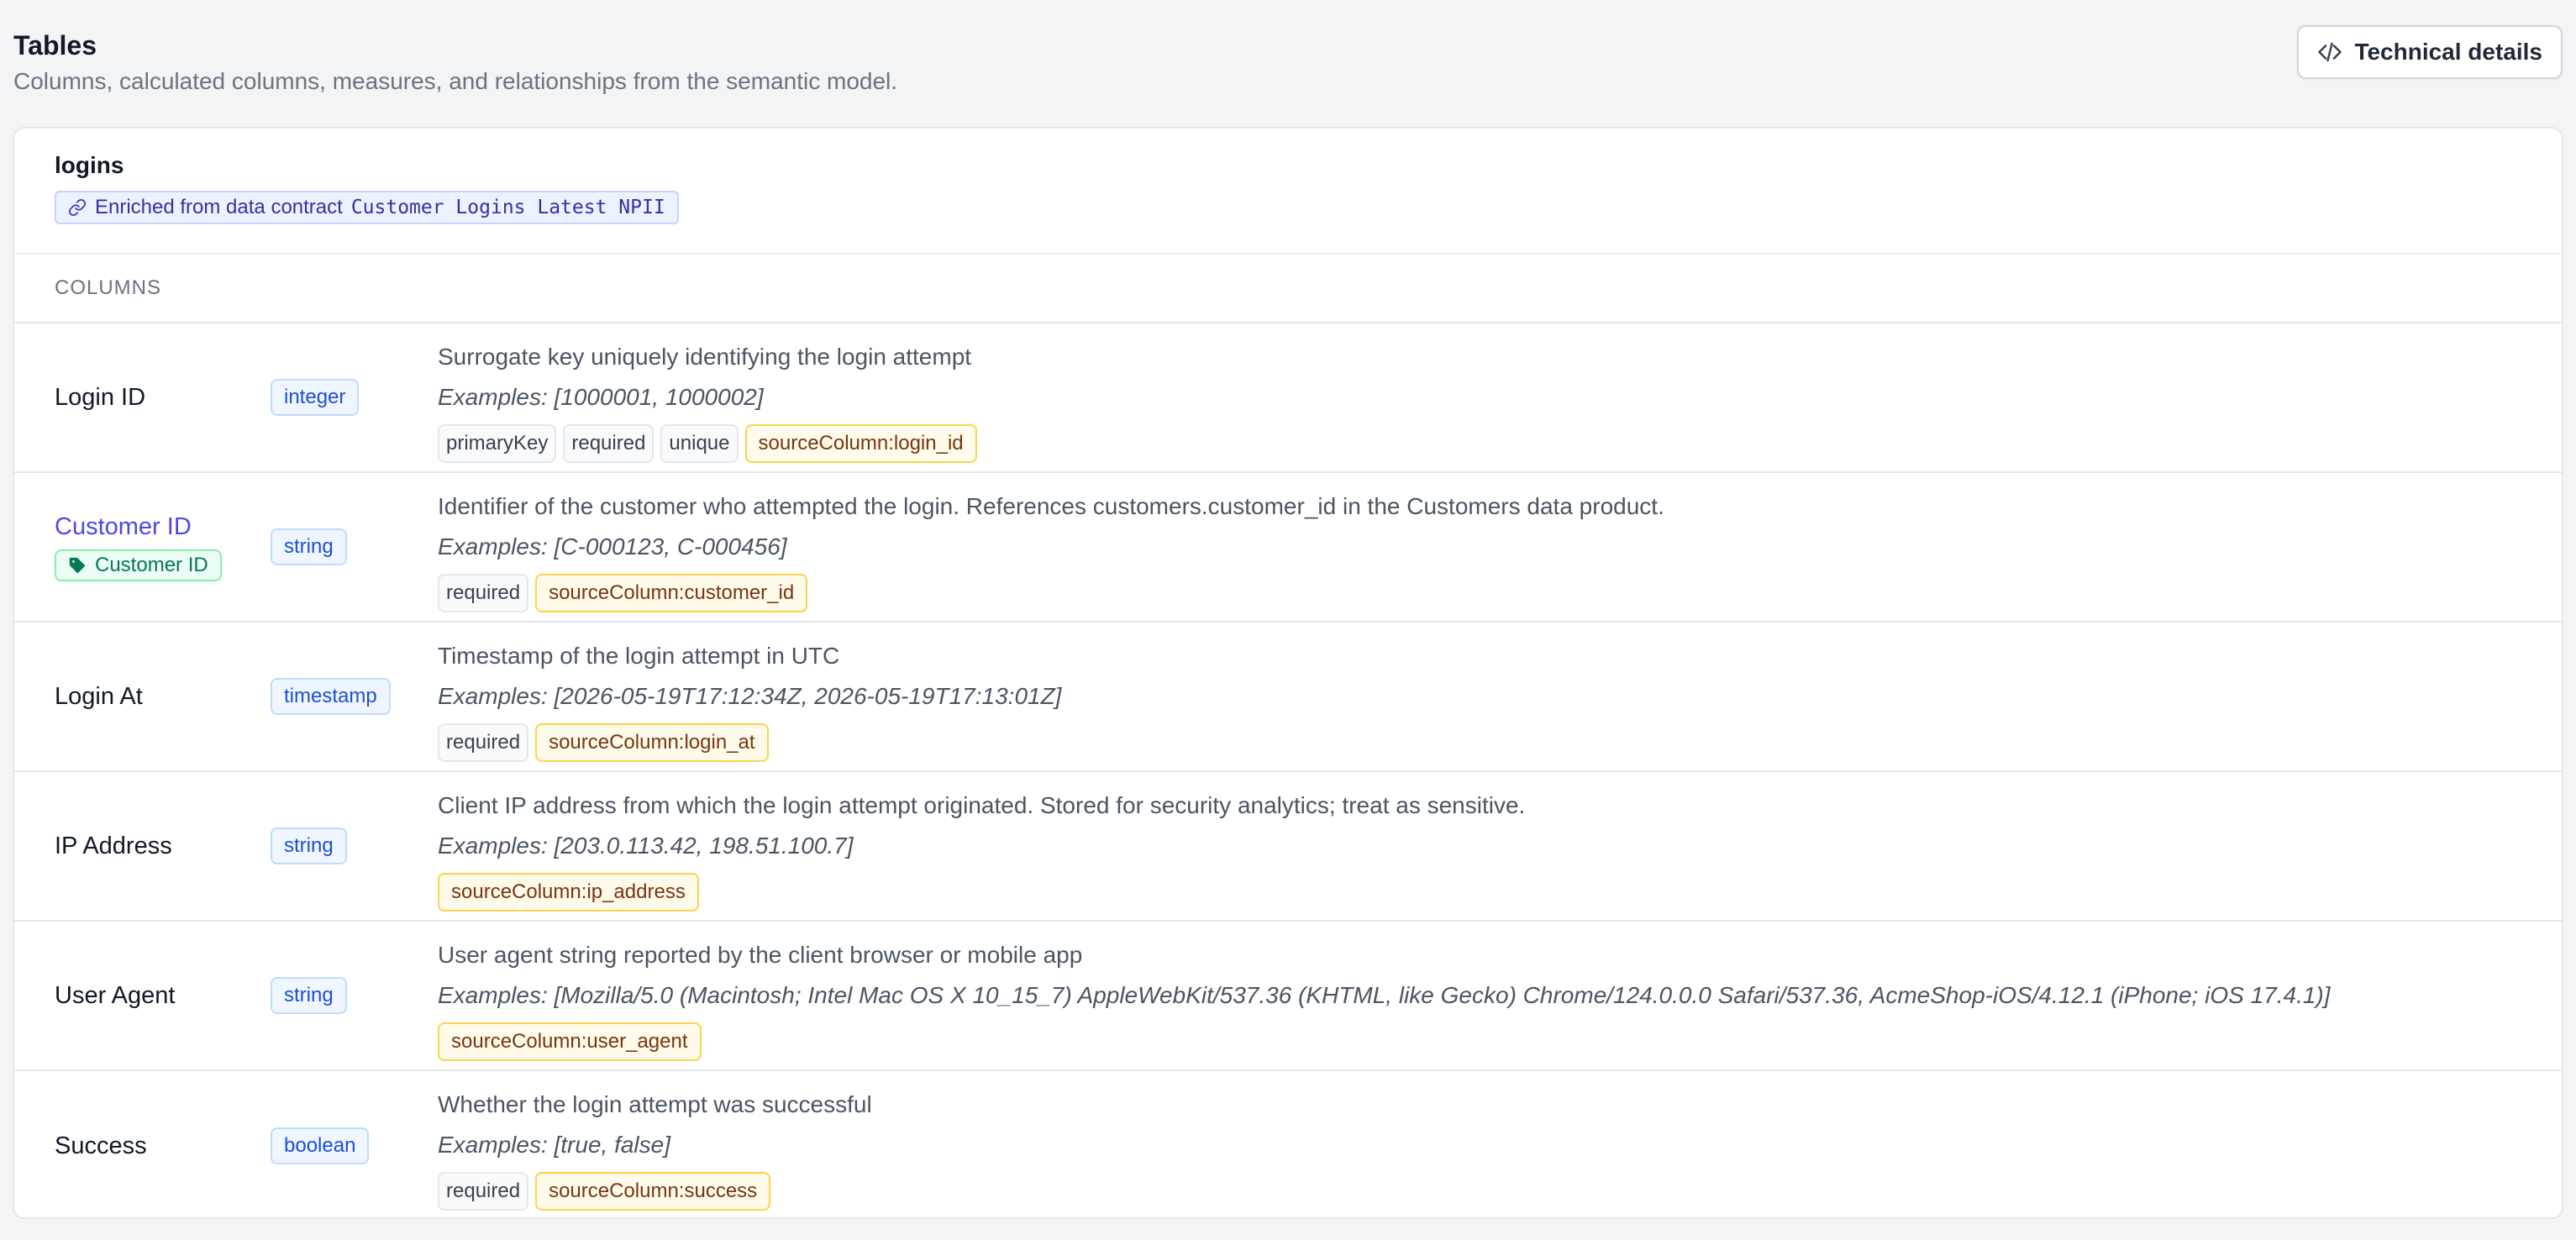  Describe the element at coordinates (570, 1041) in the screenshot. I see `source-column-tag: sourceColumn:user_agent` at that location.